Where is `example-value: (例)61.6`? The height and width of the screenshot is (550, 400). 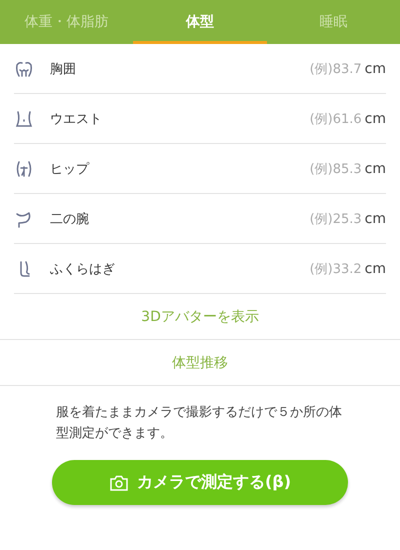
example-value: (例)61.6 is located at coordinates (336, 119).